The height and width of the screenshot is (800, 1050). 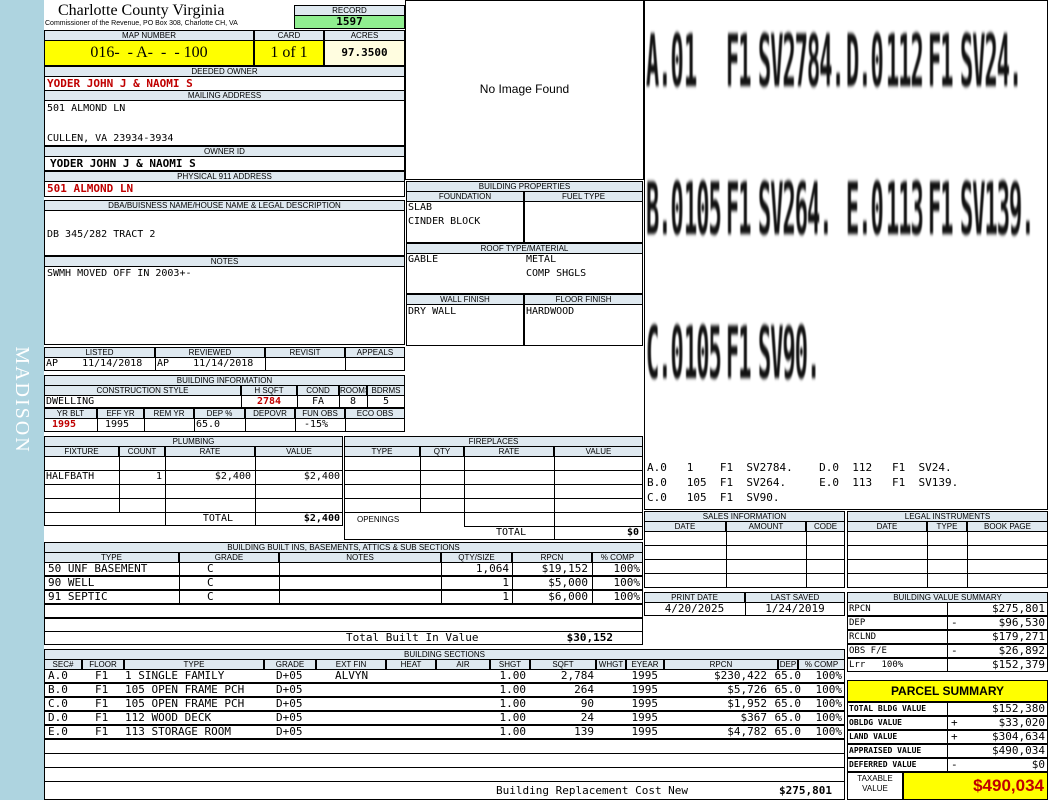 I want to click on sections-footer, so click(x=444, y=769).